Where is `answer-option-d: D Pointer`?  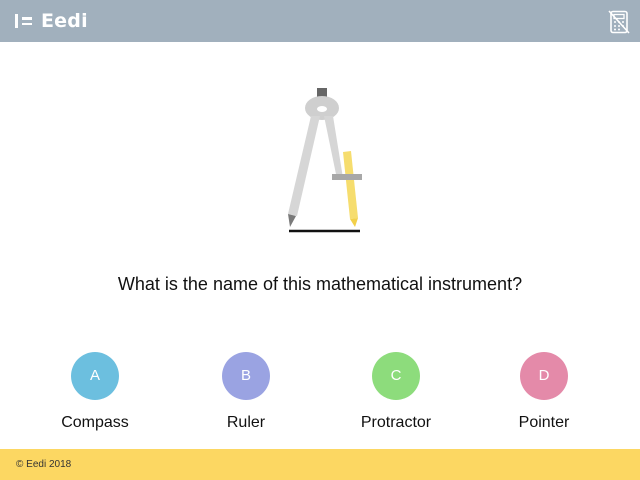 answer-option-d: D Pointer is located at coordinates (544, 395).